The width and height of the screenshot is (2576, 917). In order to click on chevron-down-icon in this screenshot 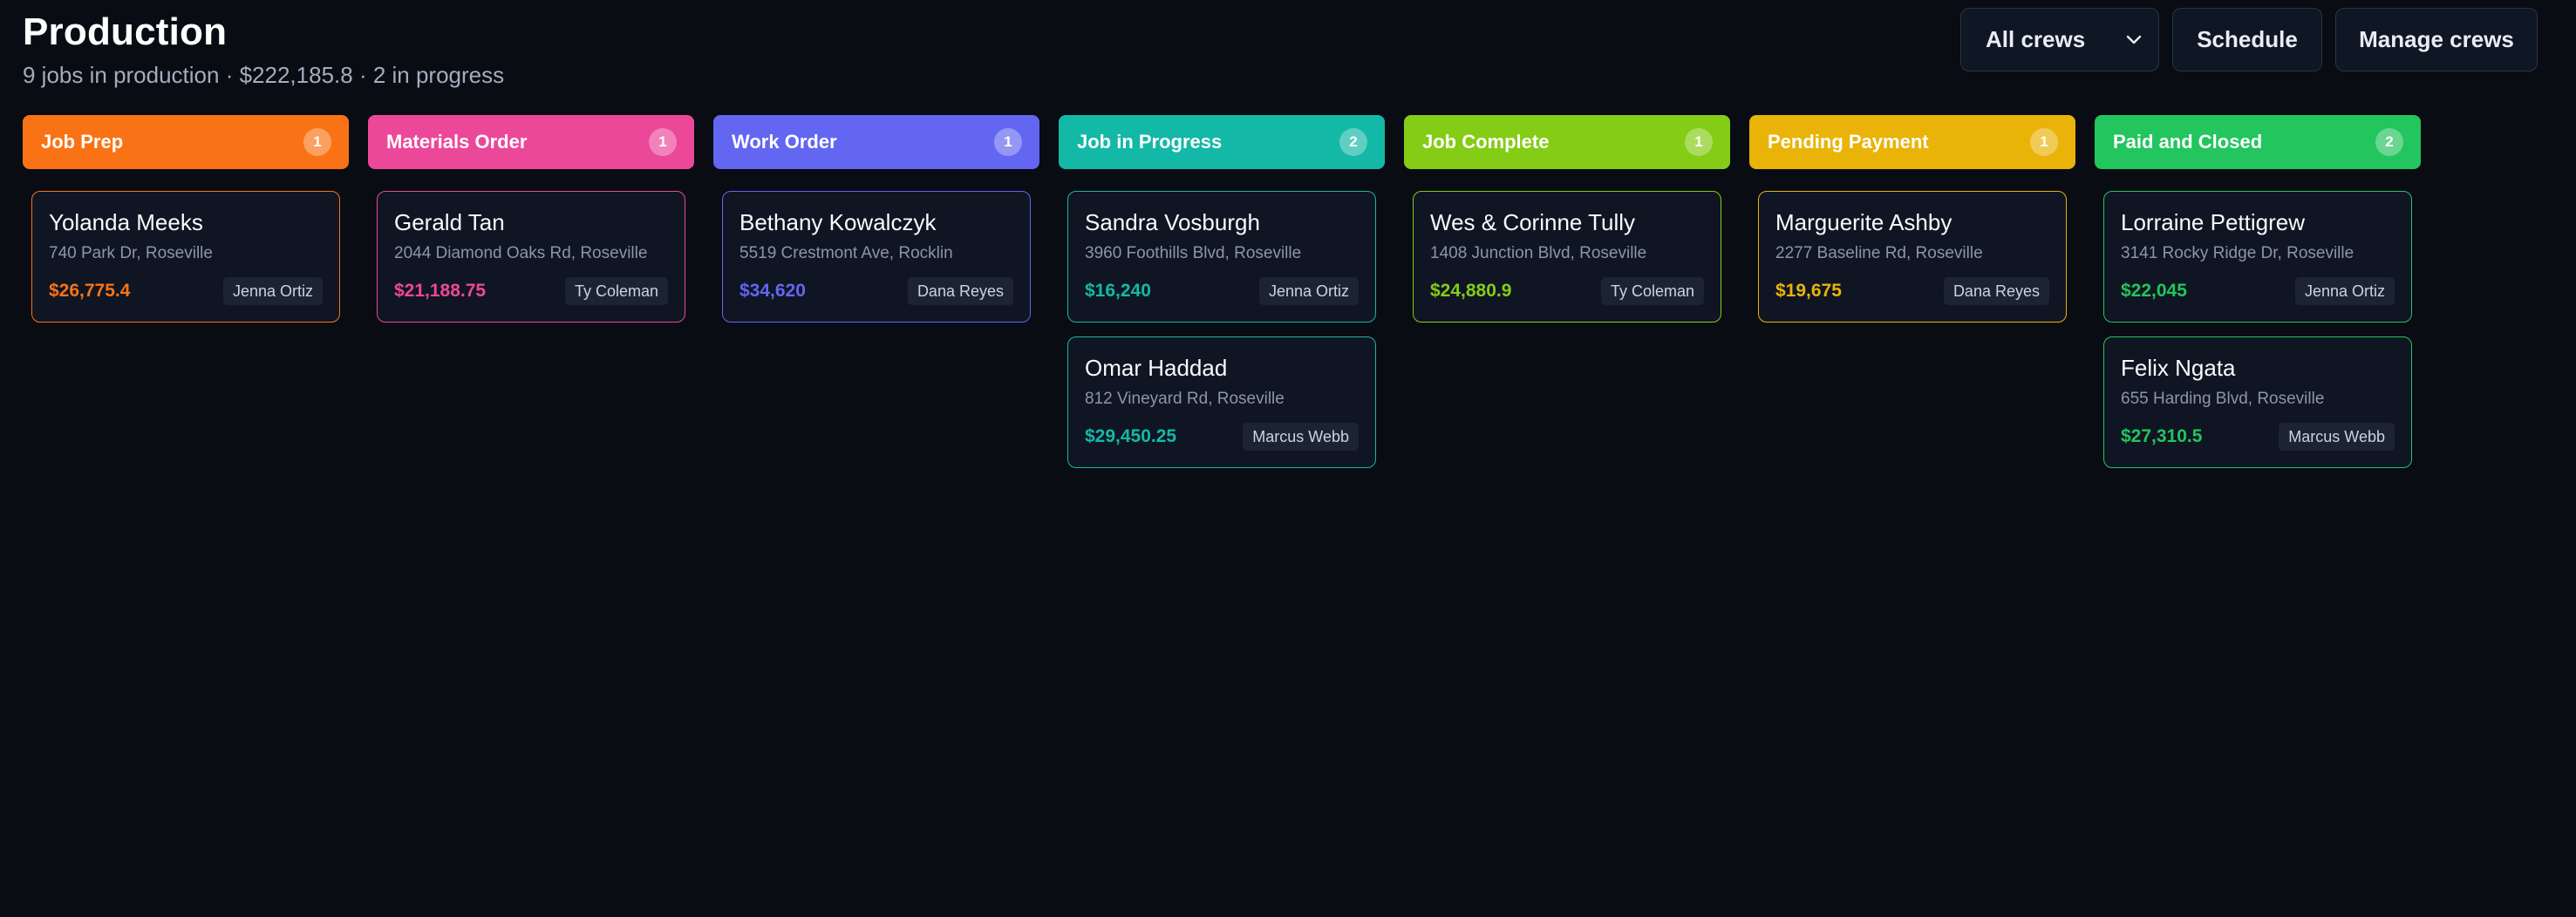, I will do `click(2134, 40)`.